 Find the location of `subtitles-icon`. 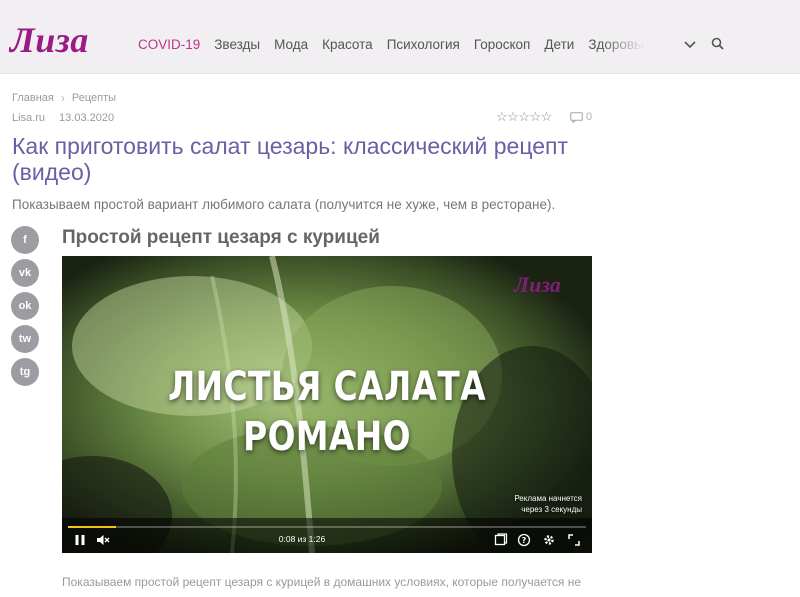

subtitles-icon is located at coordinates (501, 540).